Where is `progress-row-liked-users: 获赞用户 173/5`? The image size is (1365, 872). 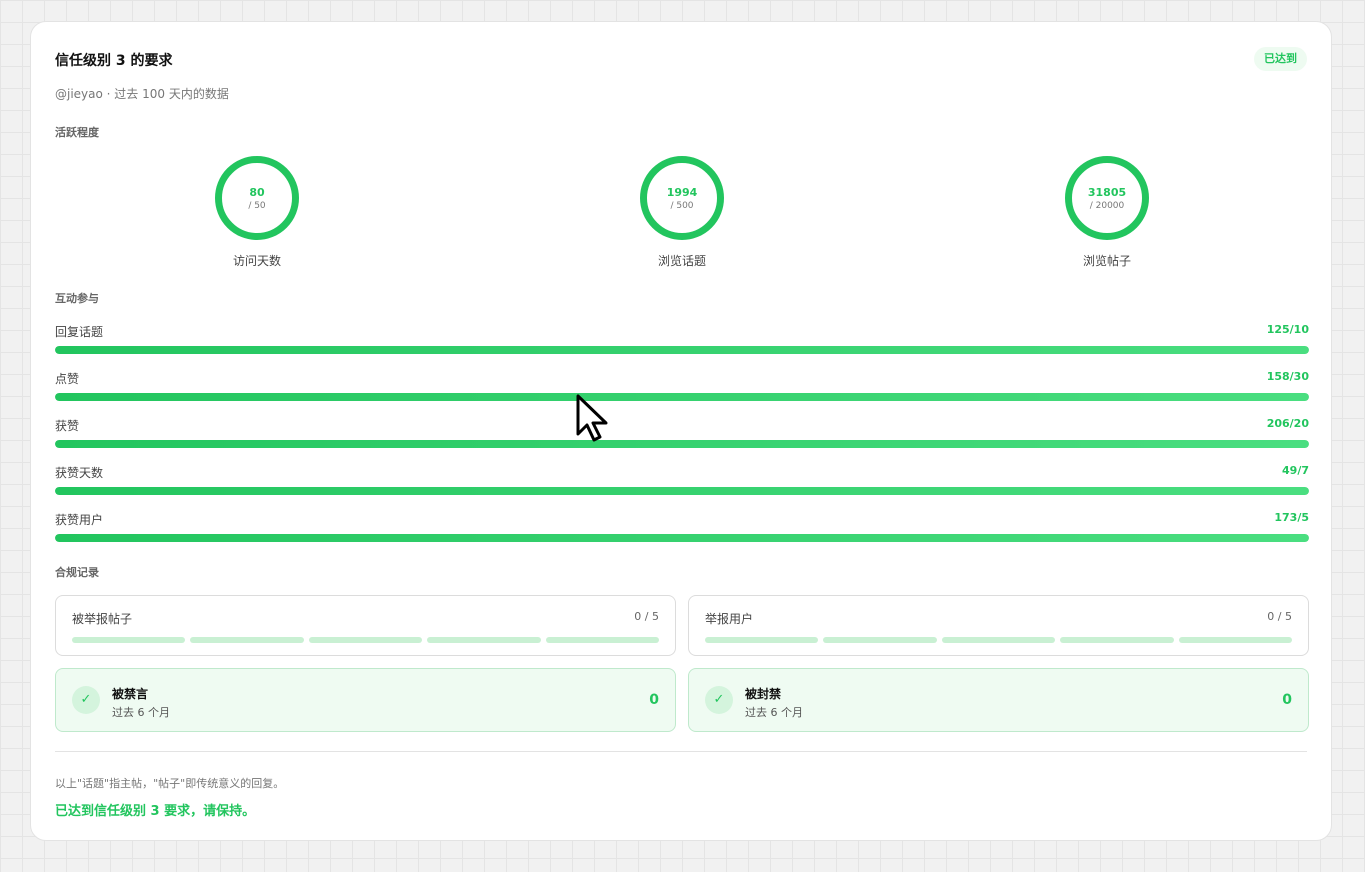 progress-row-liked-users: 获赞用户 173/5 is located at coordinates (682, 527).